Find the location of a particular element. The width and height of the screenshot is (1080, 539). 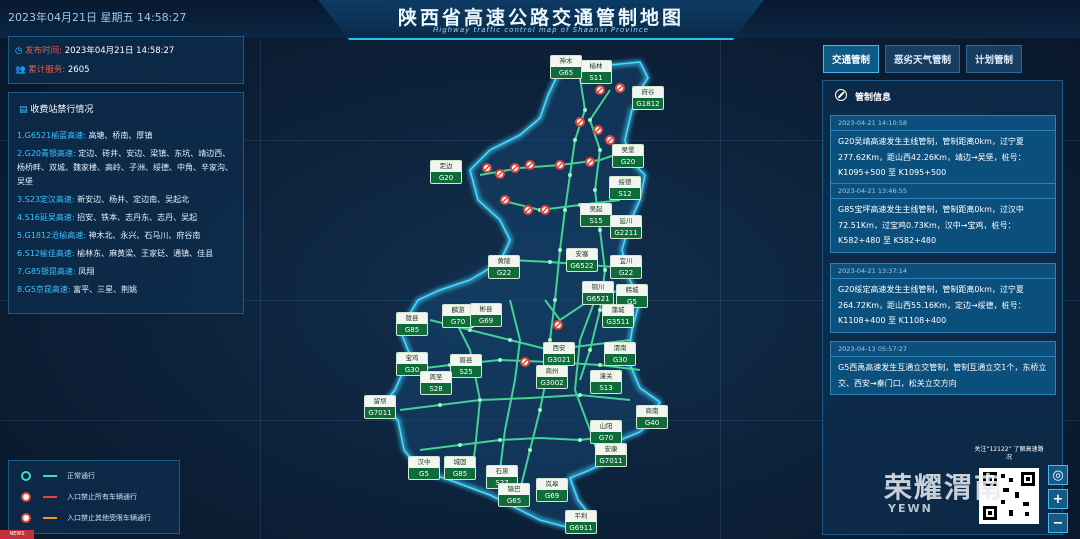

route-shield: 蒲城 G3511 is located at coordinates (618, 316).